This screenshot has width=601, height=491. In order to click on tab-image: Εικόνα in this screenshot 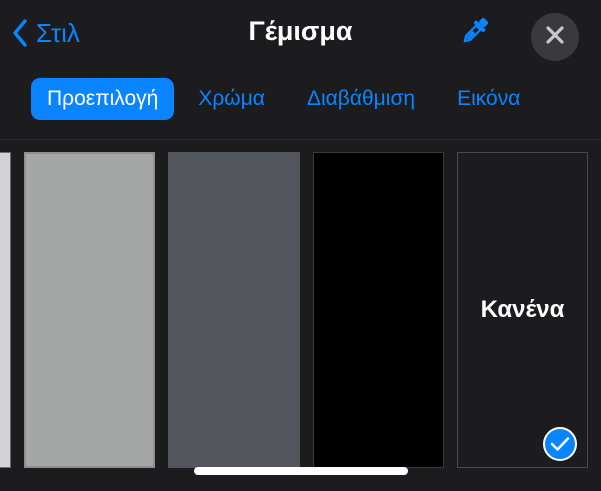, I will do `click(488, 99)`.